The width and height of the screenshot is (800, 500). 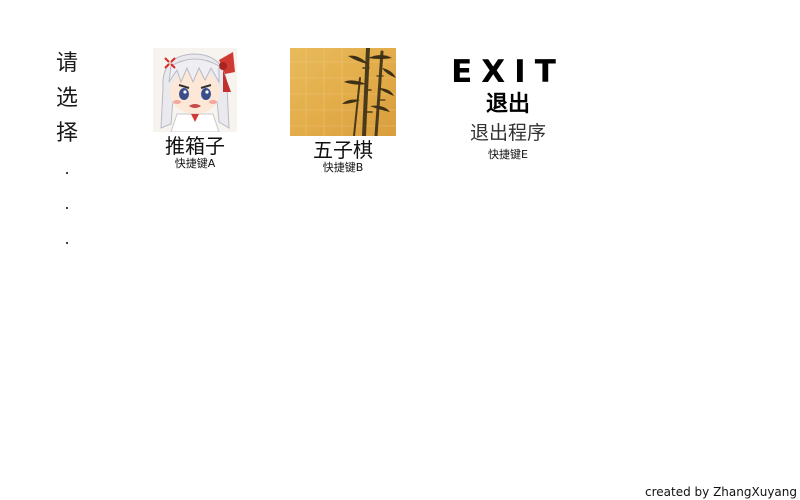 What do you see at coordinates (66, 63) in the screenshot?
I see `prompt-char: 请` at bounding box center [66, 63].